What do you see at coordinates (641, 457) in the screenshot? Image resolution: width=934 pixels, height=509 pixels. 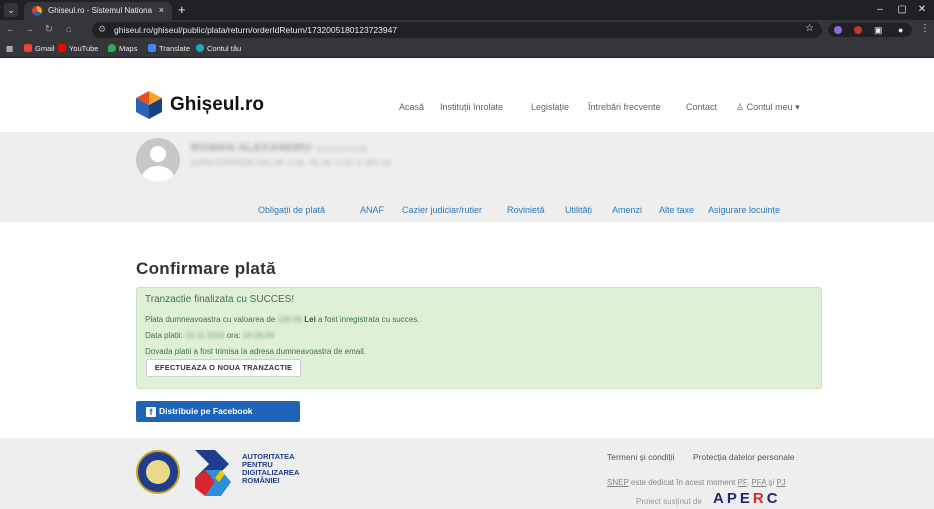 I see `terms-link: Termeni și condiții` at bounding box center [641, 457].